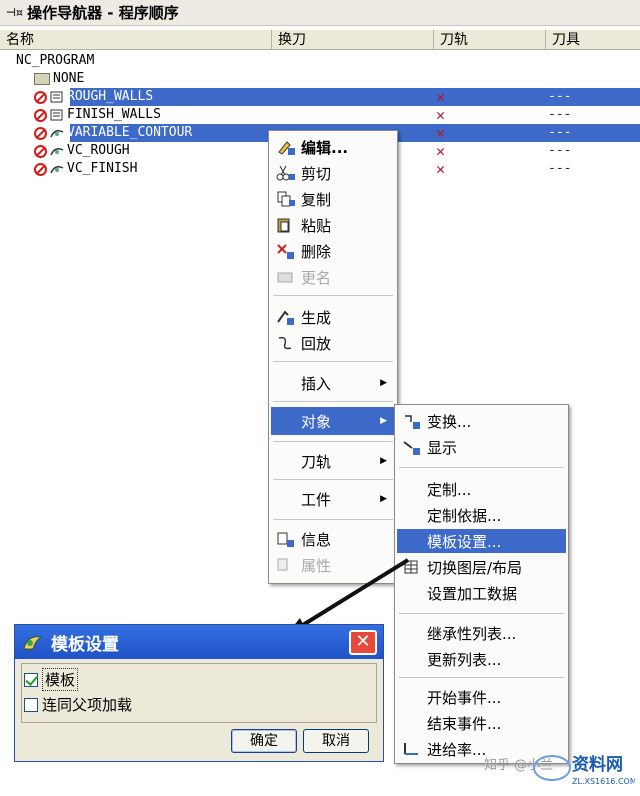 This screenshot has height=796, width=640. What do you see at coordinates (33, 643) in the screenshot?
I see `app-icon` at bounding box center [33, 643].